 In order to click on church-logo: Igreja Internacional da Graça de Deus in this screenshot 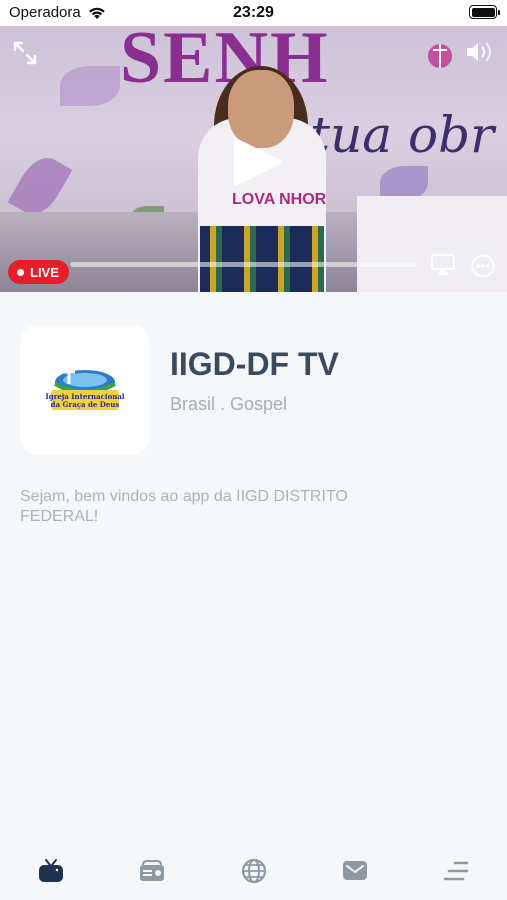, I will do `click(85, 389)`.